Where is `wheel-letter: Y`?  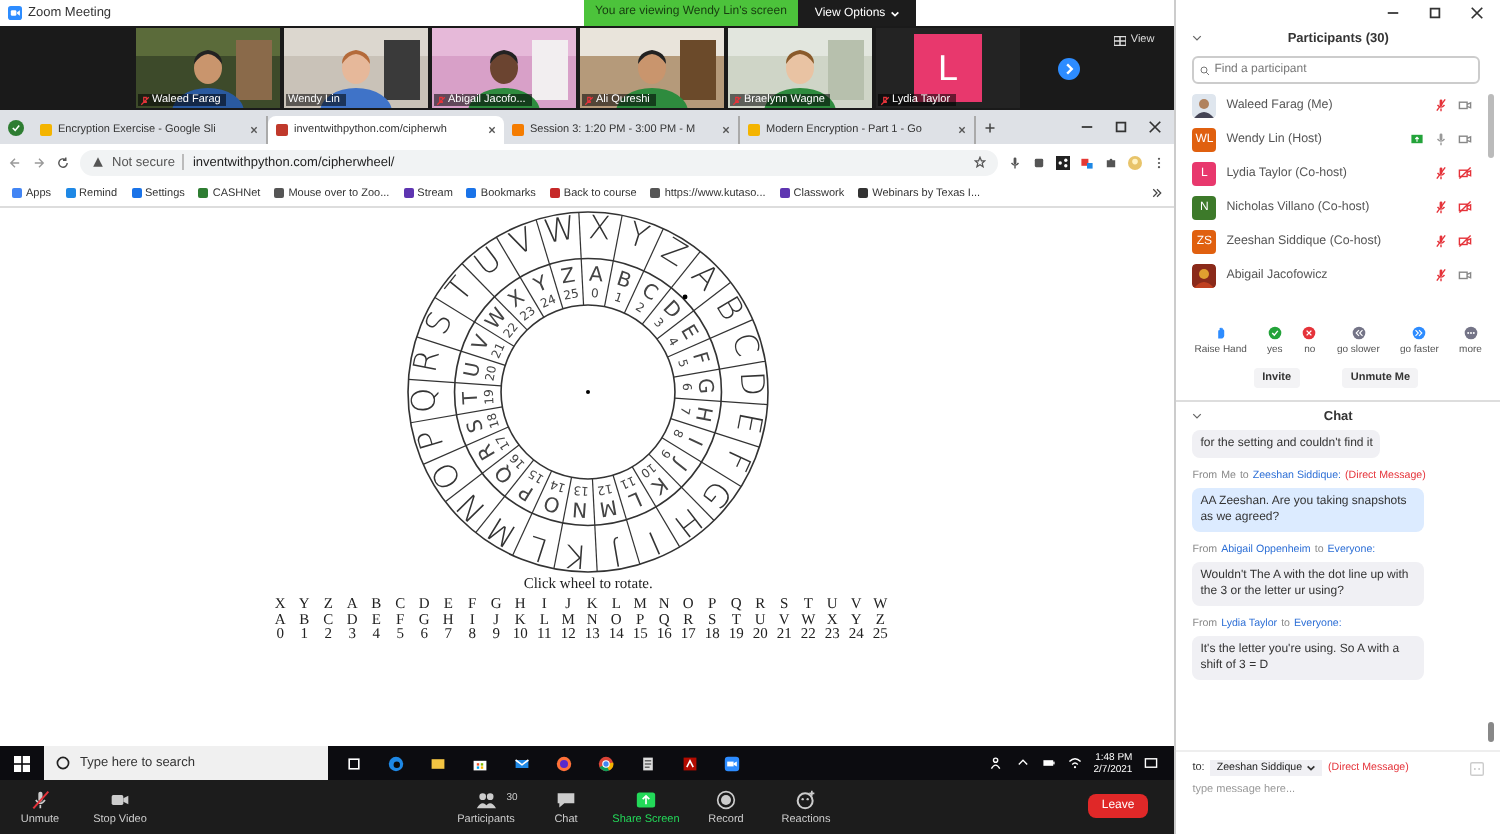
wheel-letter: Y is located at coordinates (638, 235).